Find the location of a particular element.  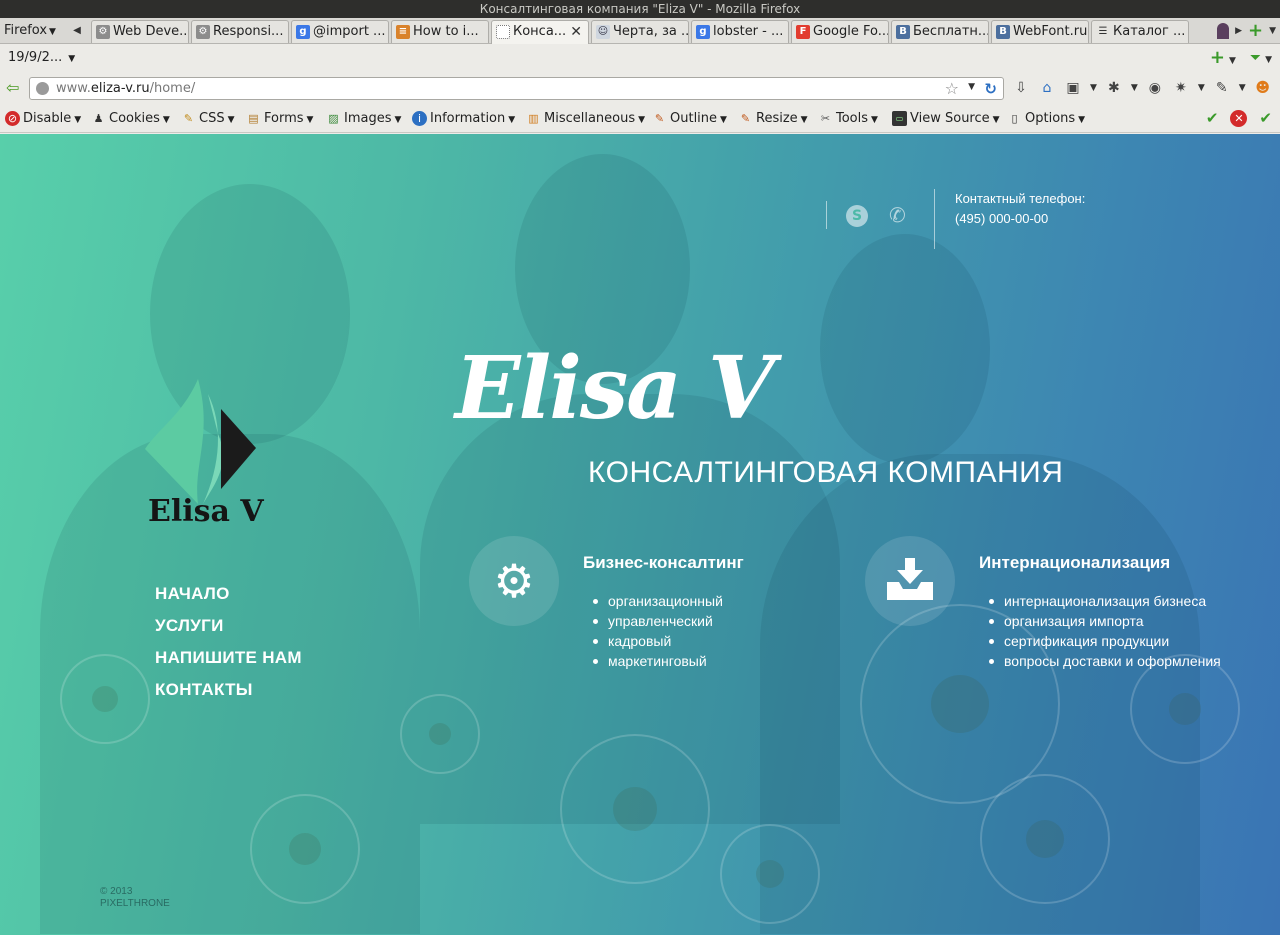

hero-subtitle: КОНСАЛТИНГОВАЯ КОМПАНИЯ is located at coordinates (826, 472).